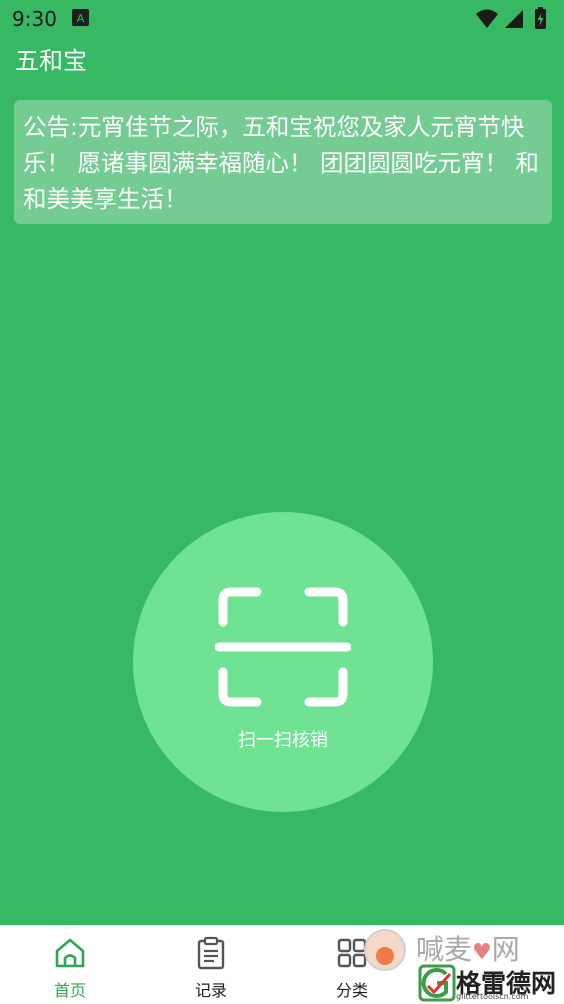 The height and width of the screenshot is (1004, 564). Describe the element at coordinates (283, 740) in the screenshot. I see `scan-label: 扫一扫核销` at that location.